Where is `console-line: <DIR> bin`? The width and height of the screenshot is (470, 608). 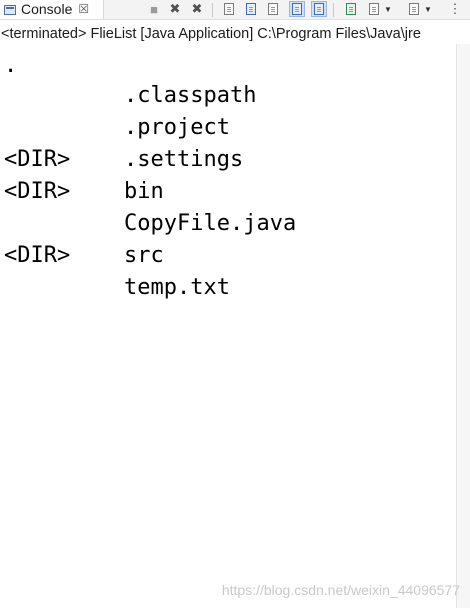 console-line: <DIR> bin is located at coordinates (84, 192).